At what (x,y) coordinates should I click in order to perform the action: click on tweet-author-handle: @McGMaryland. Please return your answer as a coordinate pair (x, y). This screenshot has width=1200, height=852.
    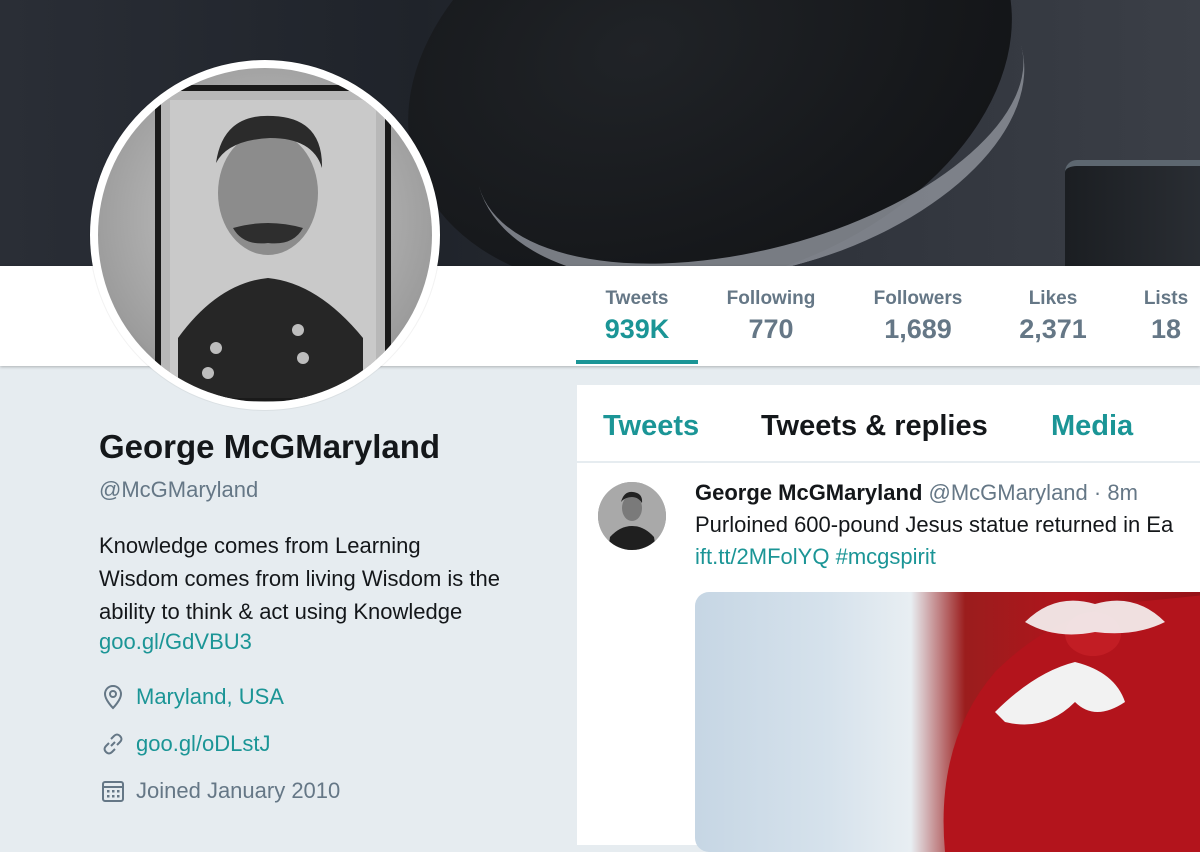
    Looking at the image, I should click on (1008, 492).